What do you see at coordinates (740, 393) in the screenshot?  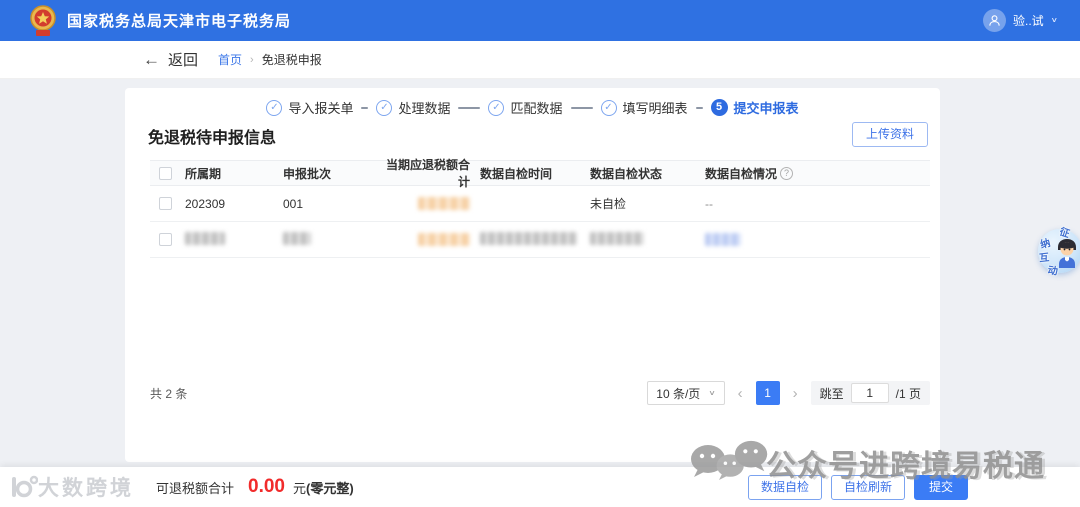 I see `prev-page-button: ‹` at bounding box center [740, 393].